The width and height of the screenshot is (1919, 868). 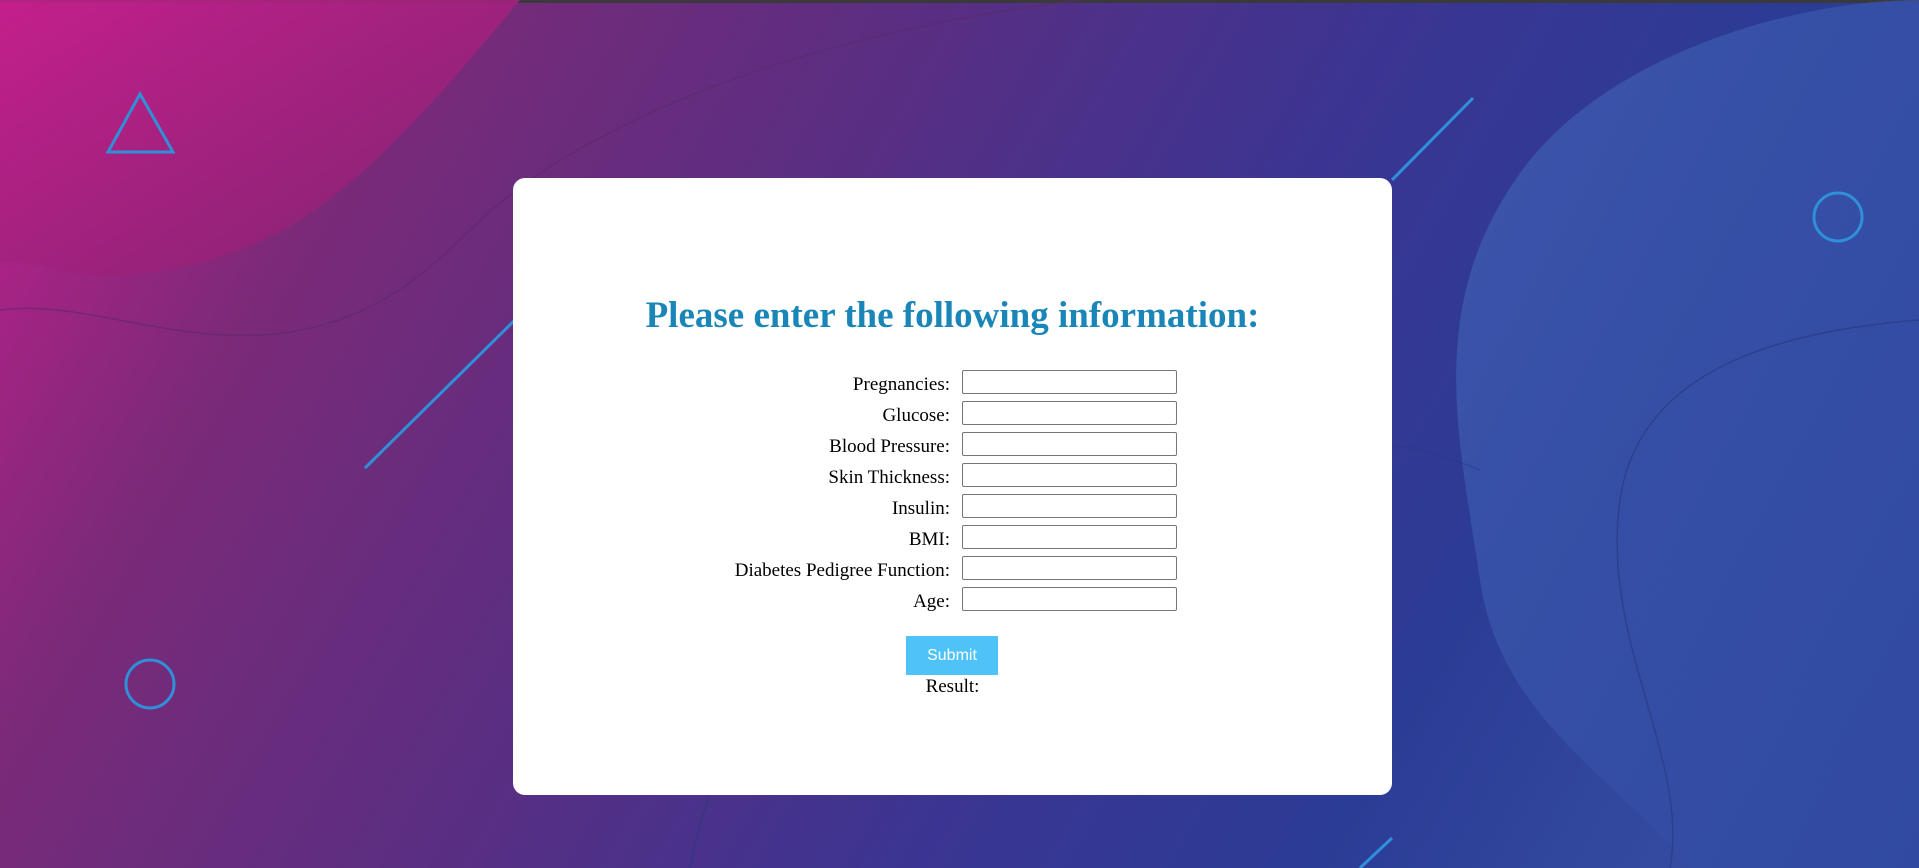 What do you see at coordinates (929, 539) in the screenshot?
I see `bmi-label: BMI:` at bounding box center [929, 539].